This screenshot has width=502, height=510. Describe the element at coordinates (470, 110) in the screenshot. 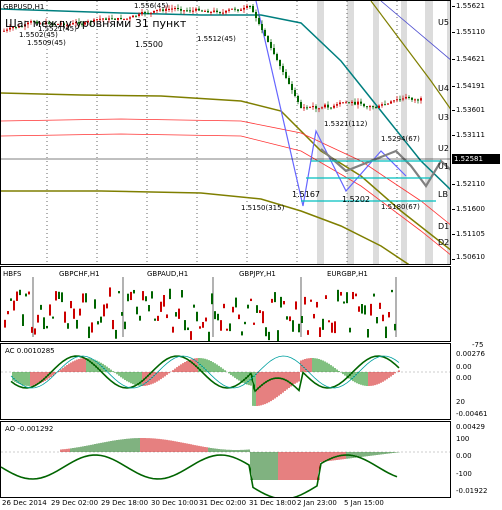

I see `price-tick: 1.53601` at that location.